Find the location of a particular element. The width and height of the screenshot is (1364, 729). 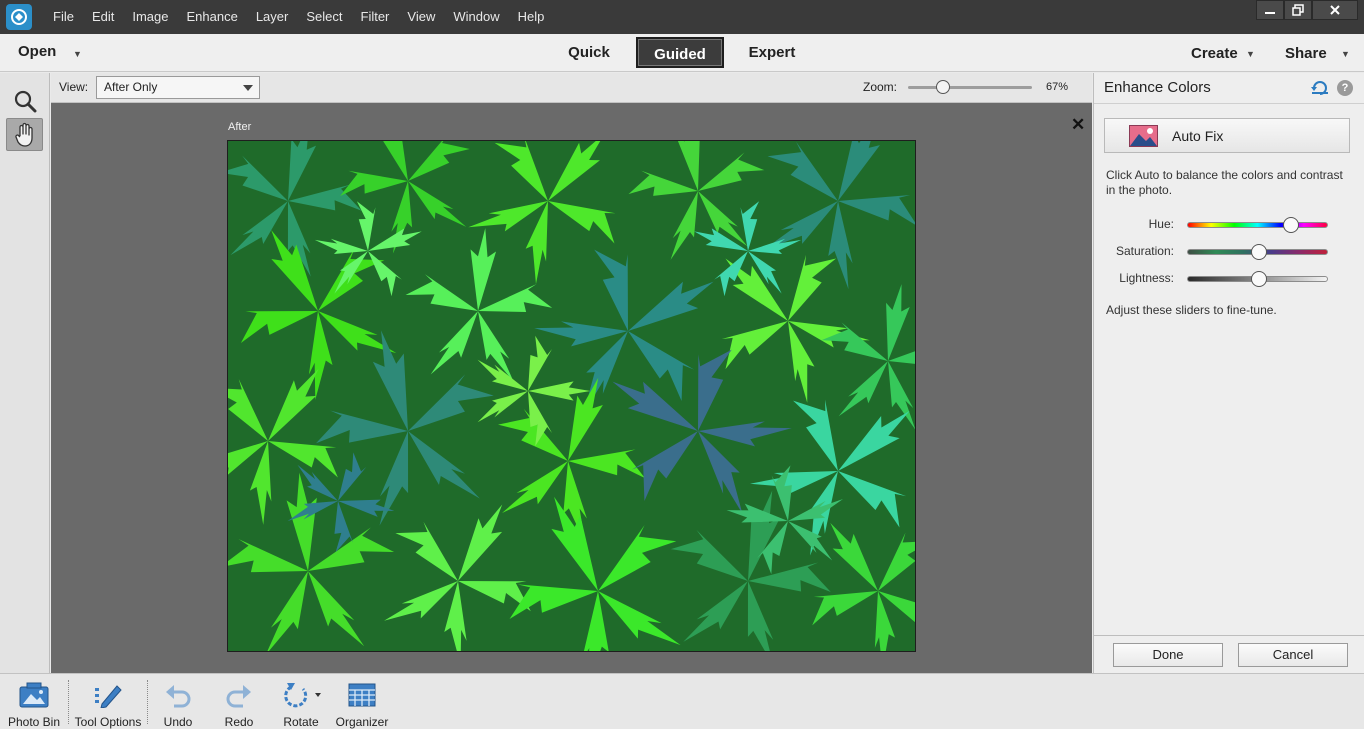

zoom-value: 67% is located at coordinates (1057, 87).